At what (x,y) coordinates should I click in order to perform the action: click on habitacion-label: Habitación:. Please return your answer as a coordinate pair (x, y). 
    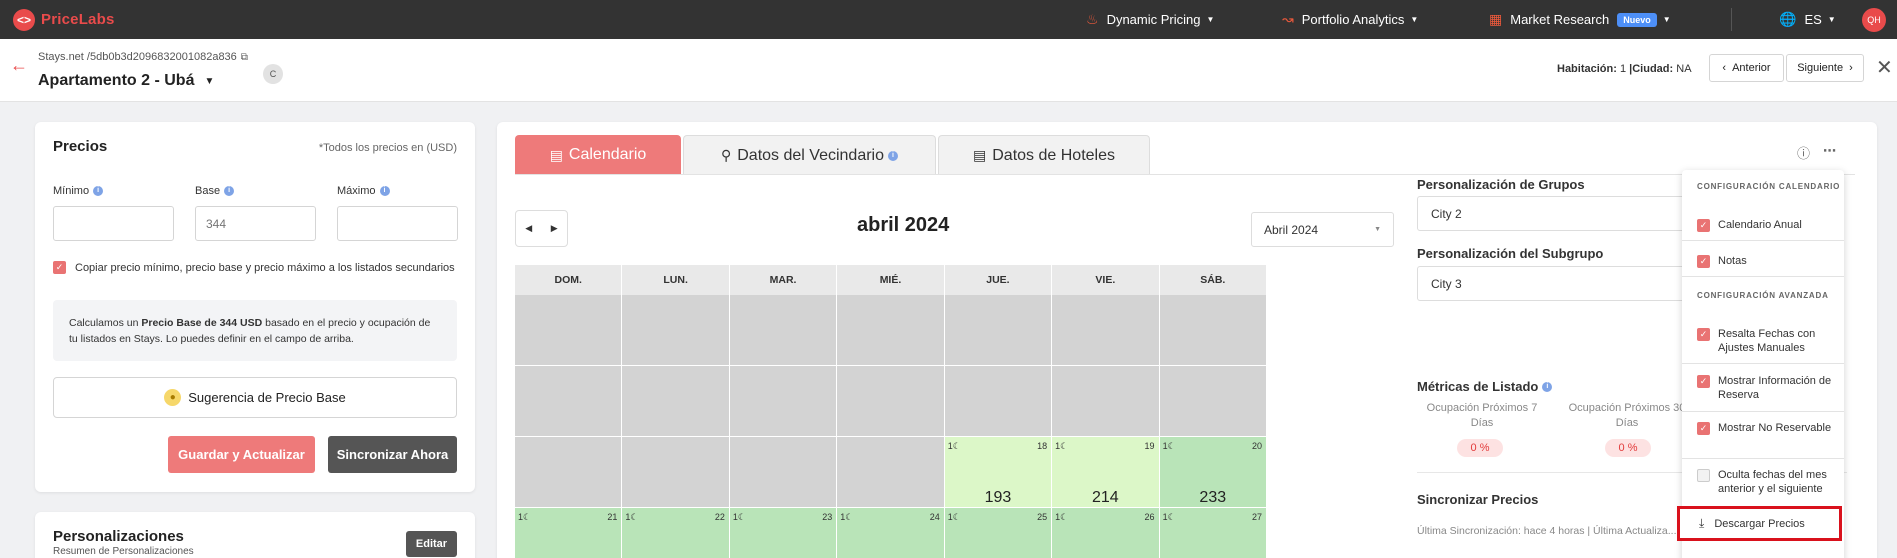
    Looking at the image, I should click on (1587, 69).